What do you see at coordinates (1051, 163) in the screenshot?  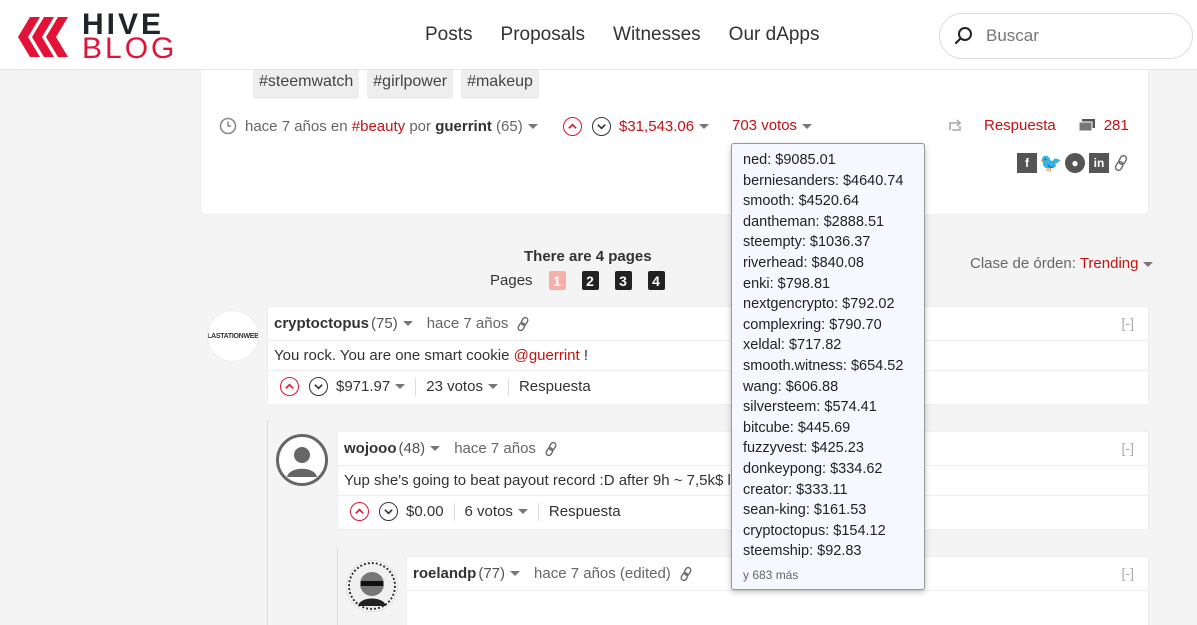 I see `twitter-icon: 🐦` at bounding box center [1051, 163].